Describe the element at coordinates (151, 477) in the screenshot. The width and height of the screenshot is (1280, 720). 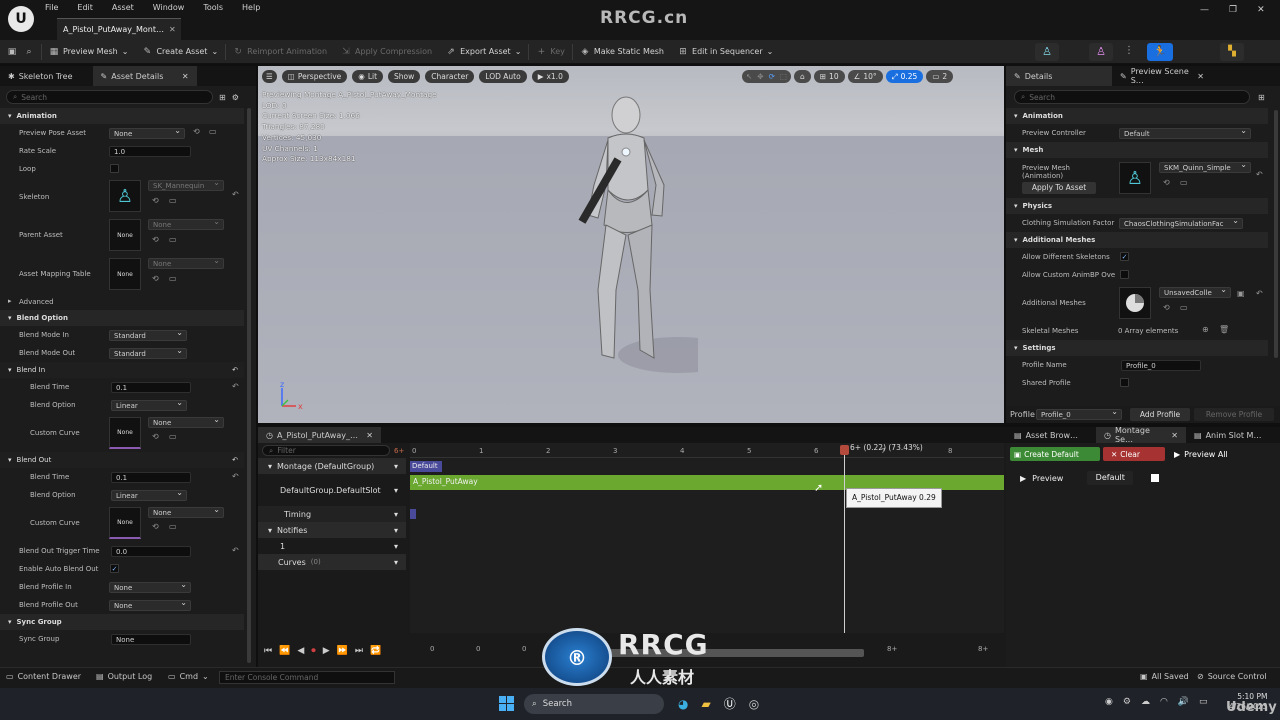
I see `blend-out-time-field: 0.1` at that location.